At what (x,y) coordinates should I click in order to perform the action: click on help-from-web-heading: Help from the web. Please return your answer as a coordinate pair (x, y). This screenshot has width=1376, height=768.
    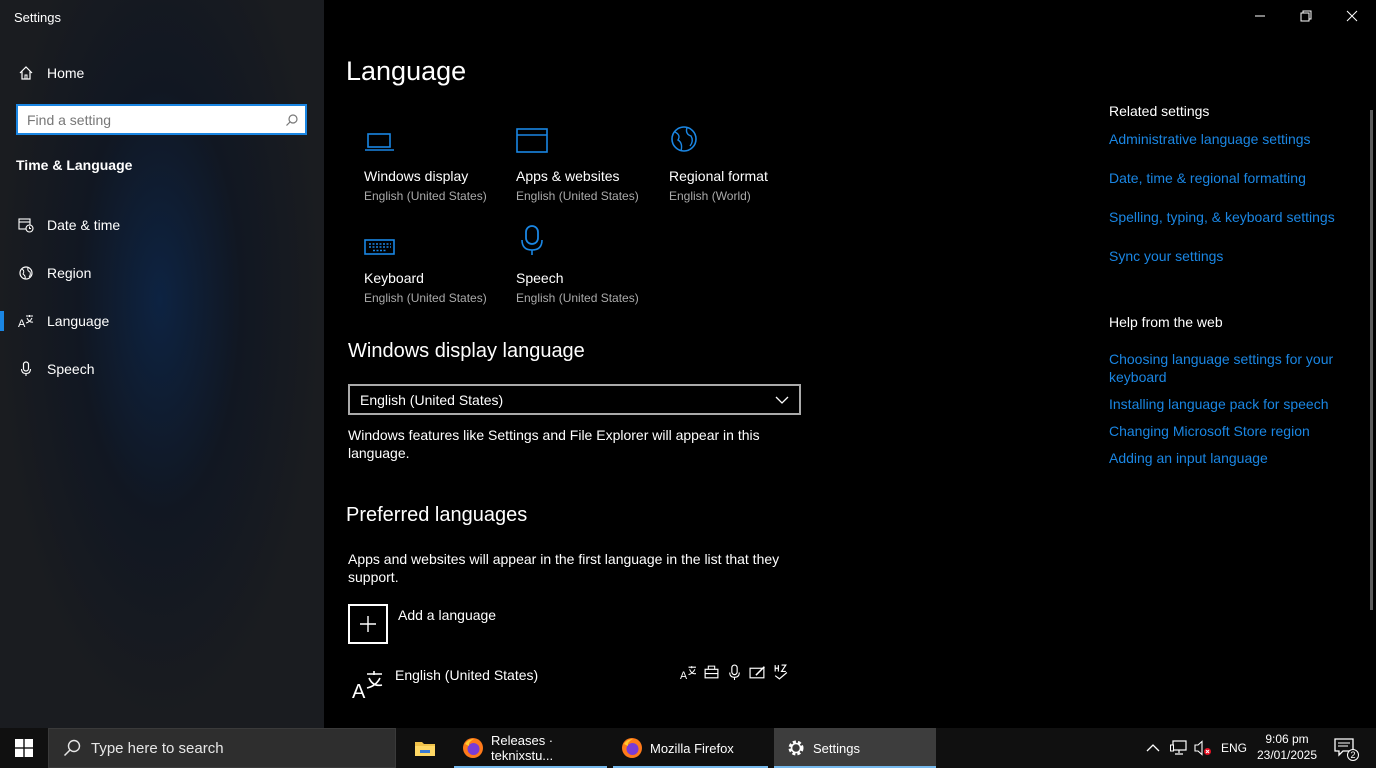
    Looking at the image, I should click on (1166, 322).